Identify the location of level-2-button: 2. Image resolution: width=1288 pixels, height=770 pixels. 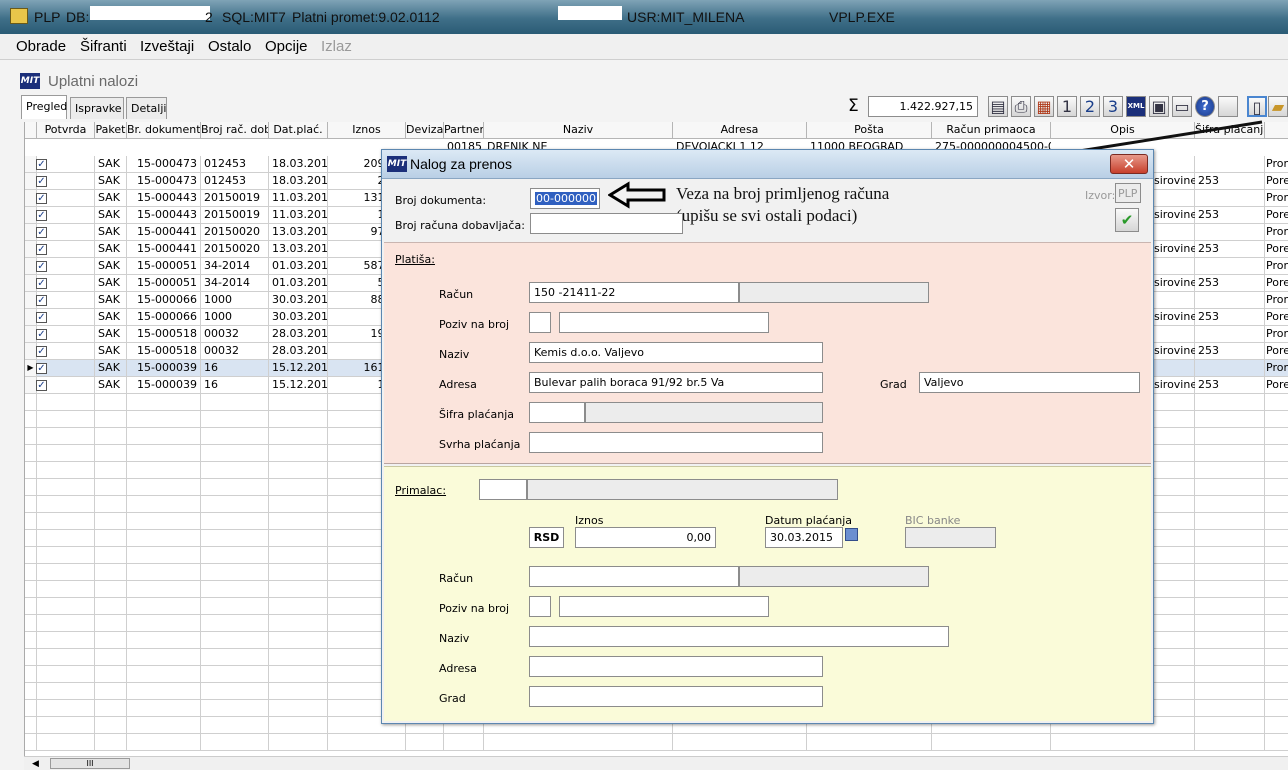
(1090, 106).